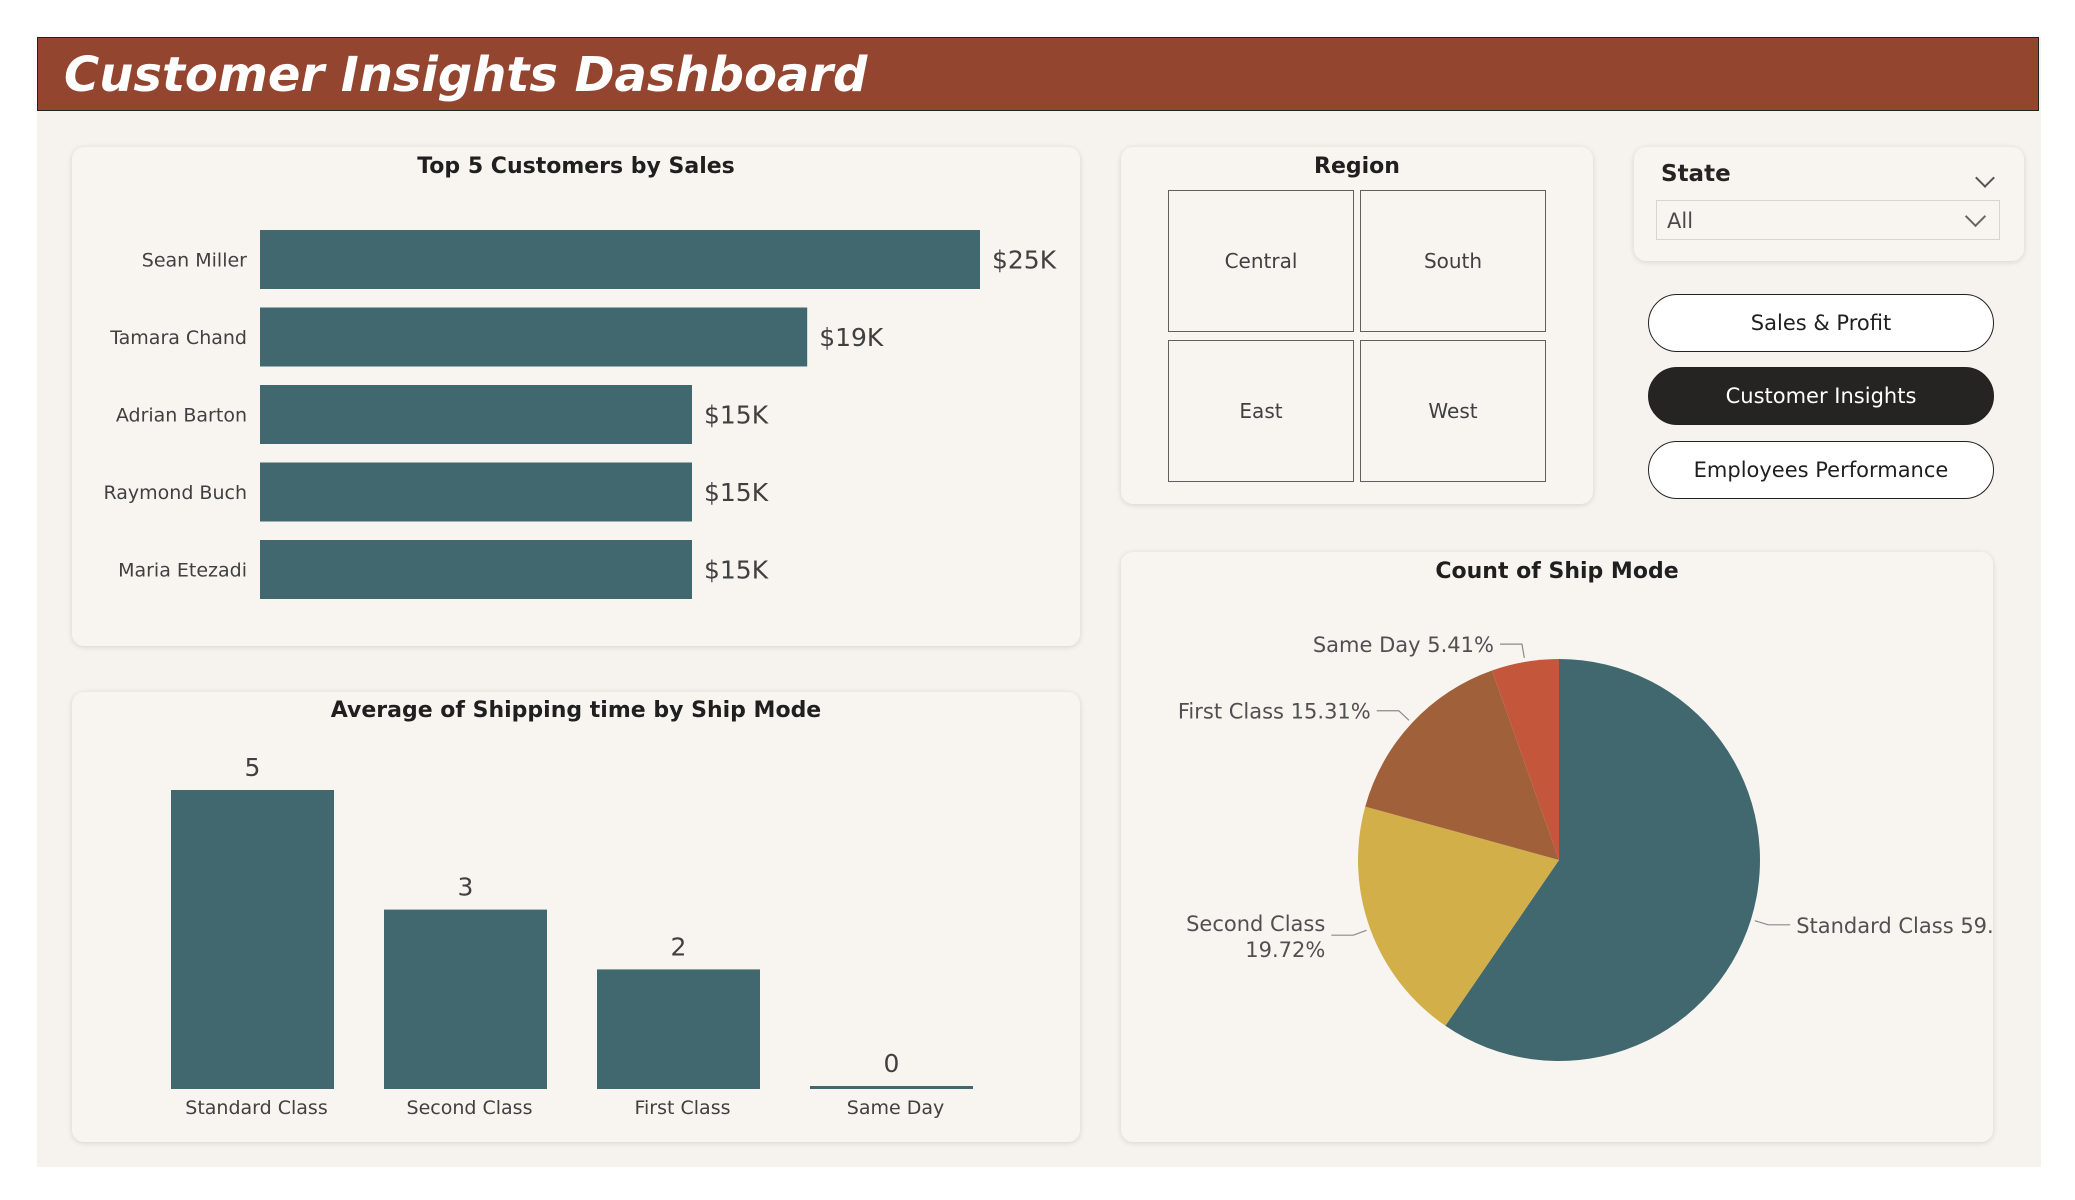 Image resolution: width=2075 pixels, height=1200 pixels. What do you see at coordinates (1680, 221) in the screenshot?
I see `state-dropdown-value: All` at bounding box center [1680, 221].